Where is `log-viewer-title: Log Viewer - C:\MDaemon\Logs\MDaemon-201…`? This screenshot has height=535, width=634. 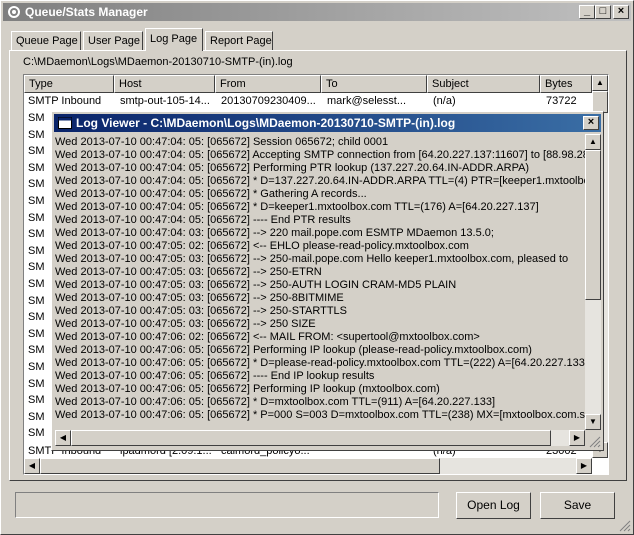 log-viewer-title: Log Viewer - C:\MDaemon\Logs\MDaemon-201… is located at coordinates (266, 123).